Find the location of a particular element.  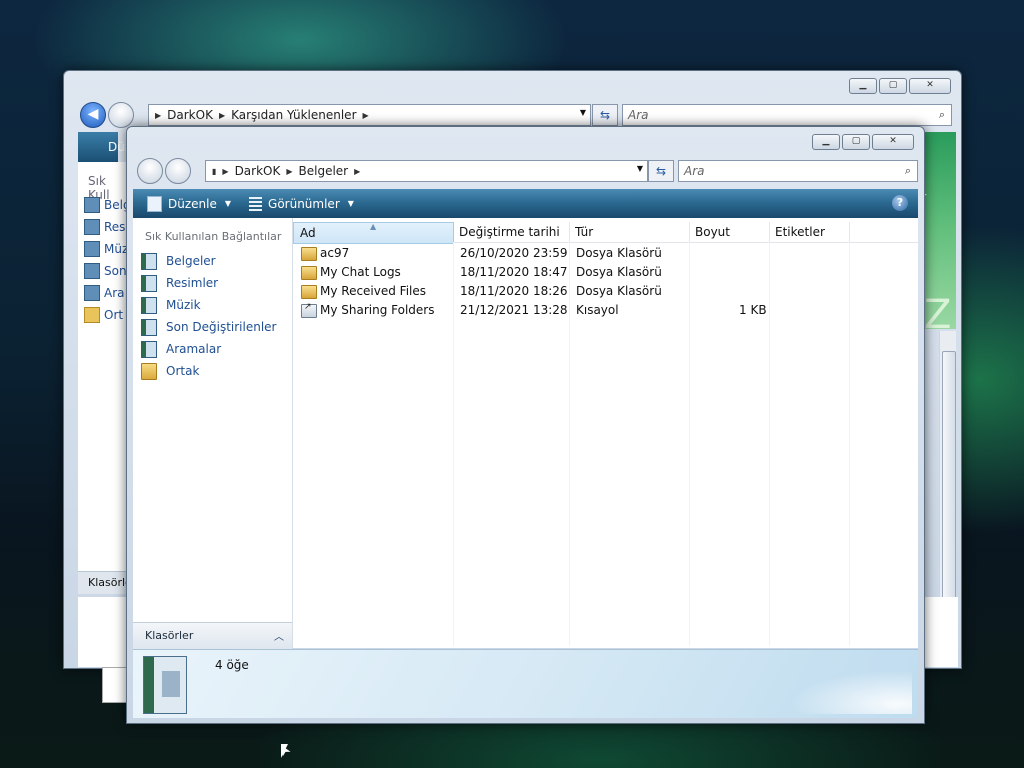

bg-nav-item-documents: Belg is located at coordinates (105, 205).